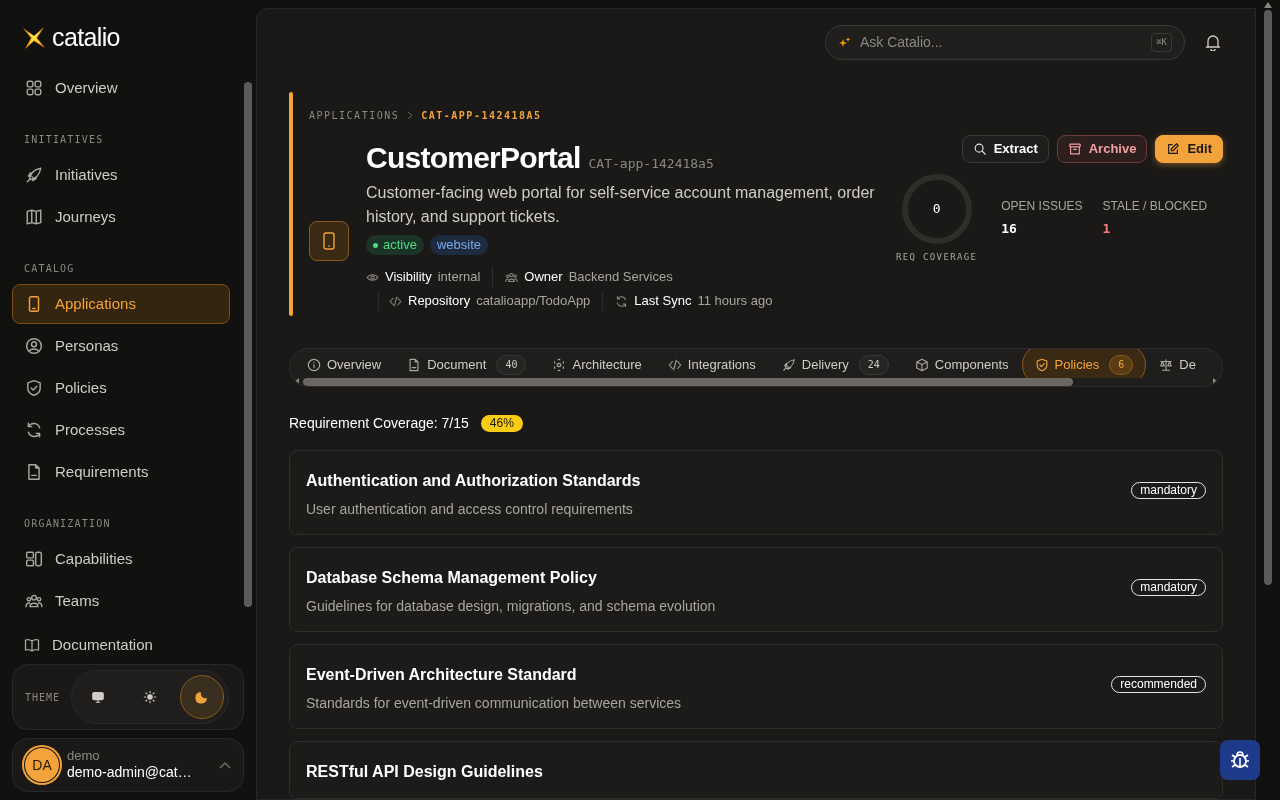 The image size is (1280, 800). What do you see at coordinates (121, 601) in the screenshot?
I see `nav-item: Teams` at bounding box center [121, 601].